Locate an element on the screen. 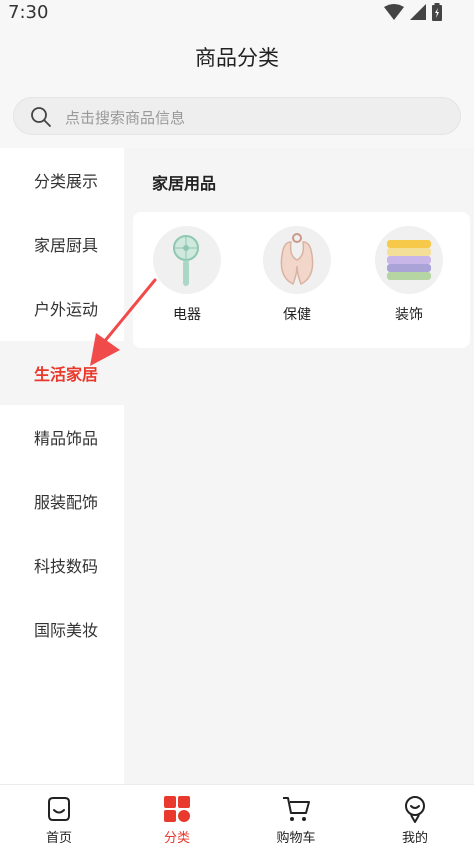 The width and height of the screenshot is (474, 843). subcategory-decor: 装饰 is located at coordinates (405, 278).